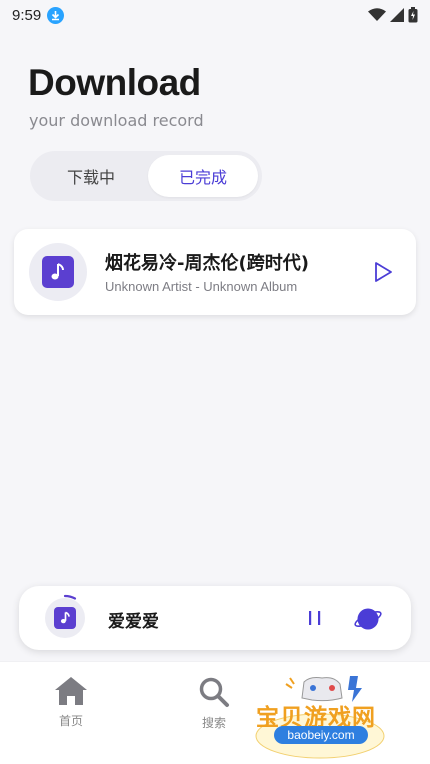  What do you see at coordinates (133, 622) in the screenshot?
I see `now-playing-title: 爱爱爱` at bounding box center [133, 622].